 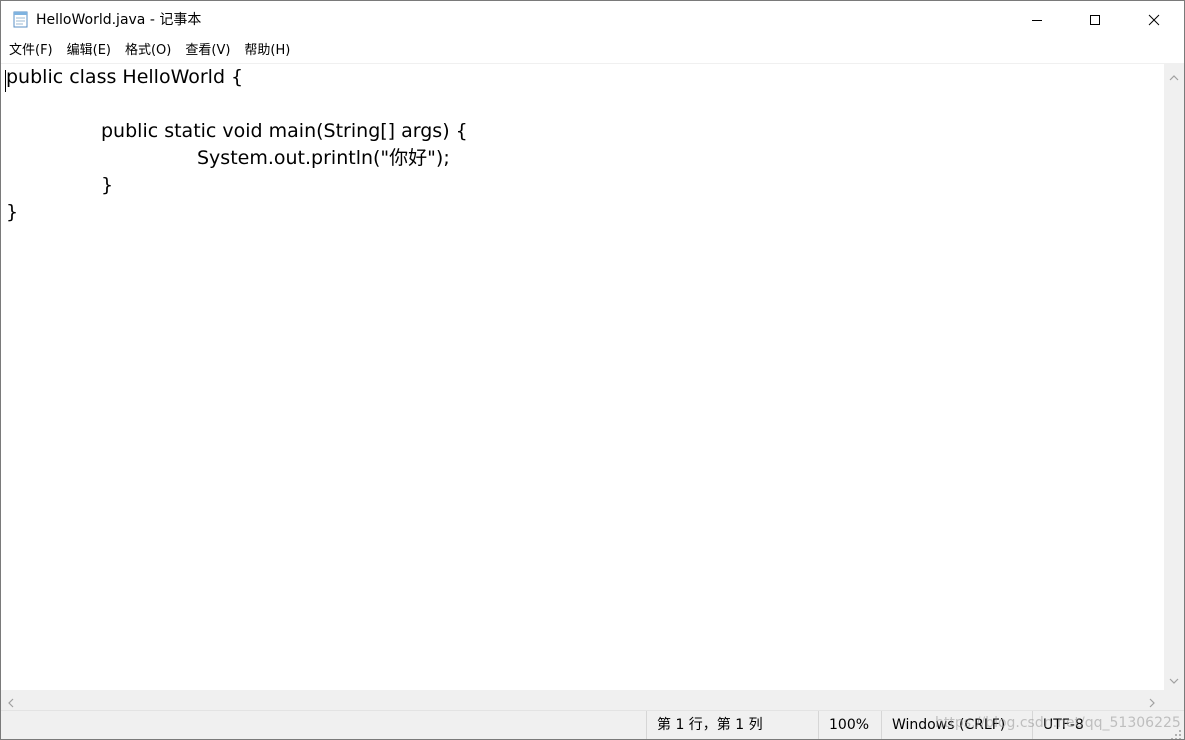 What do you see at coordinates (323, 158) in the screenshot?
I see `code-line-4: System.out.println("你好");` at bounding box center [323, 158].